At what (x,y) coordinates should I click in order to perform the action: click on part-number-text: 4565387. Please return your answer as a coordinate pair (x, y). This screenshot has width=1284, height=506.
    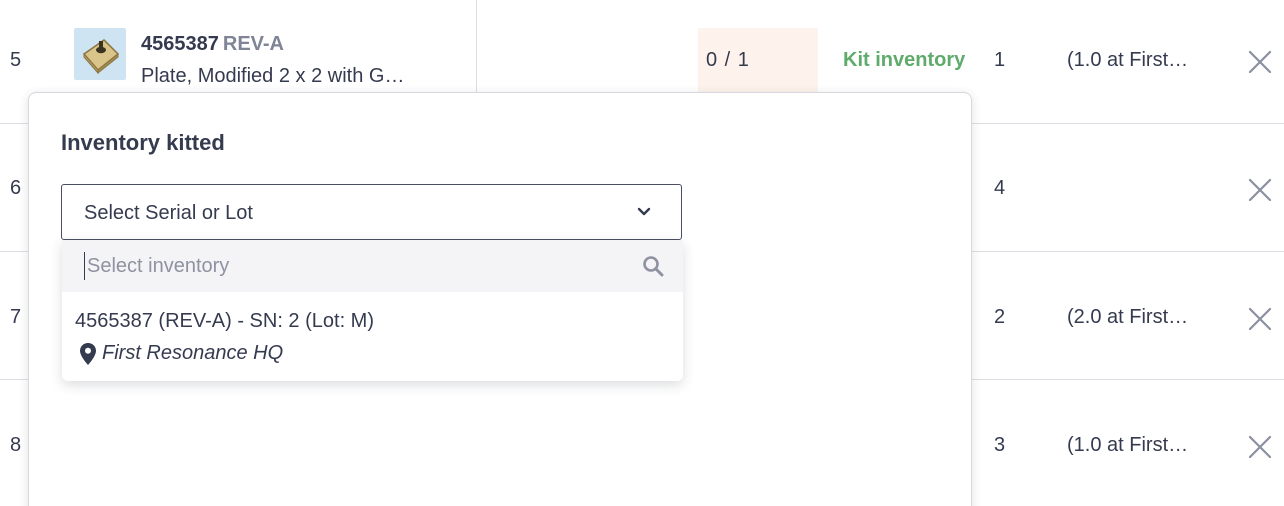
    Looking at the image, I should click on (180, 44).